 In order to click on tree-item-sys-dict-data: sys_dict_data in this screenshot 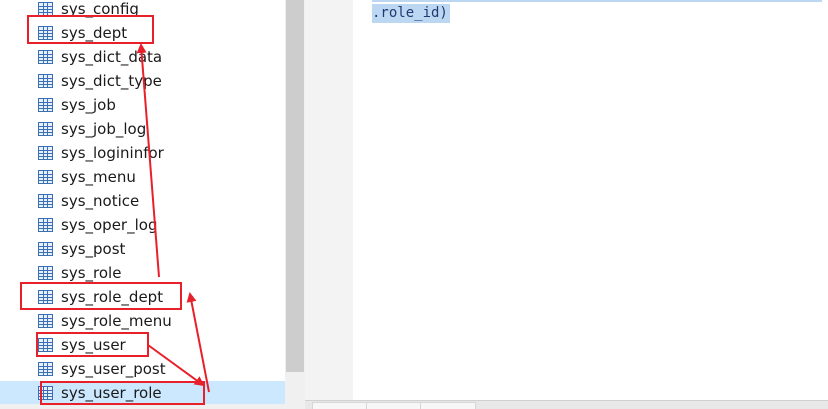, I will do `click(142, 57)`.